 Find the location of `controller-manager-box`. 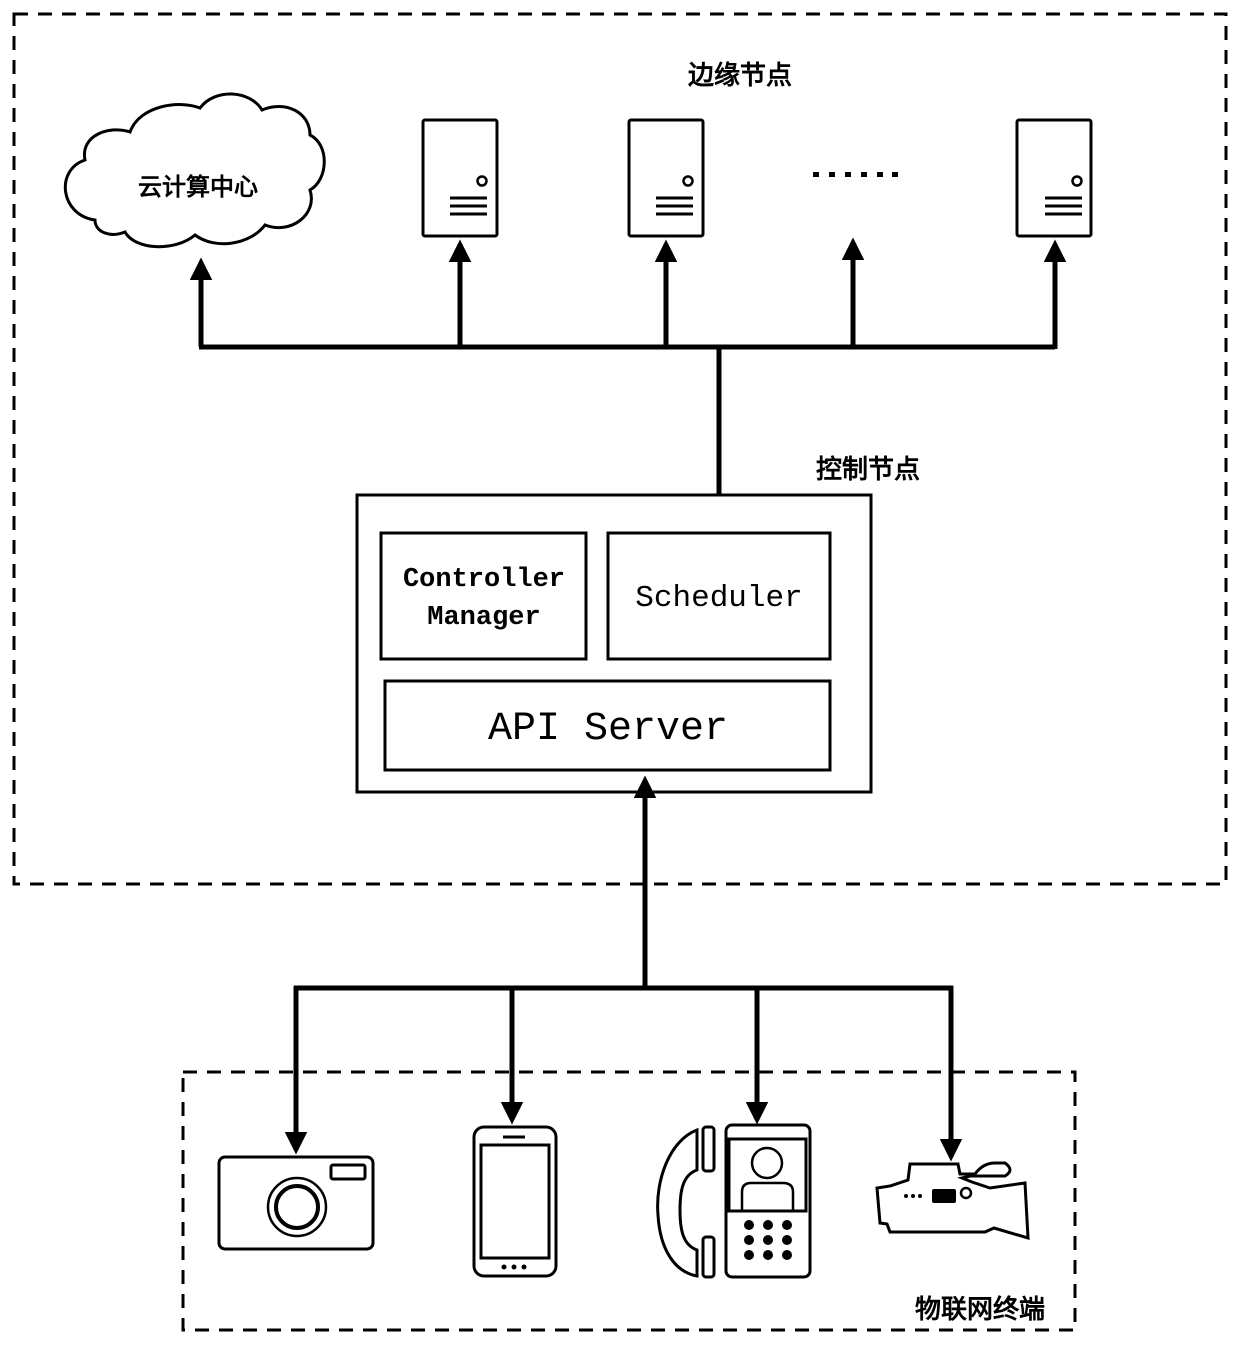

controller-manager-box is located at coordinates (483, 596).